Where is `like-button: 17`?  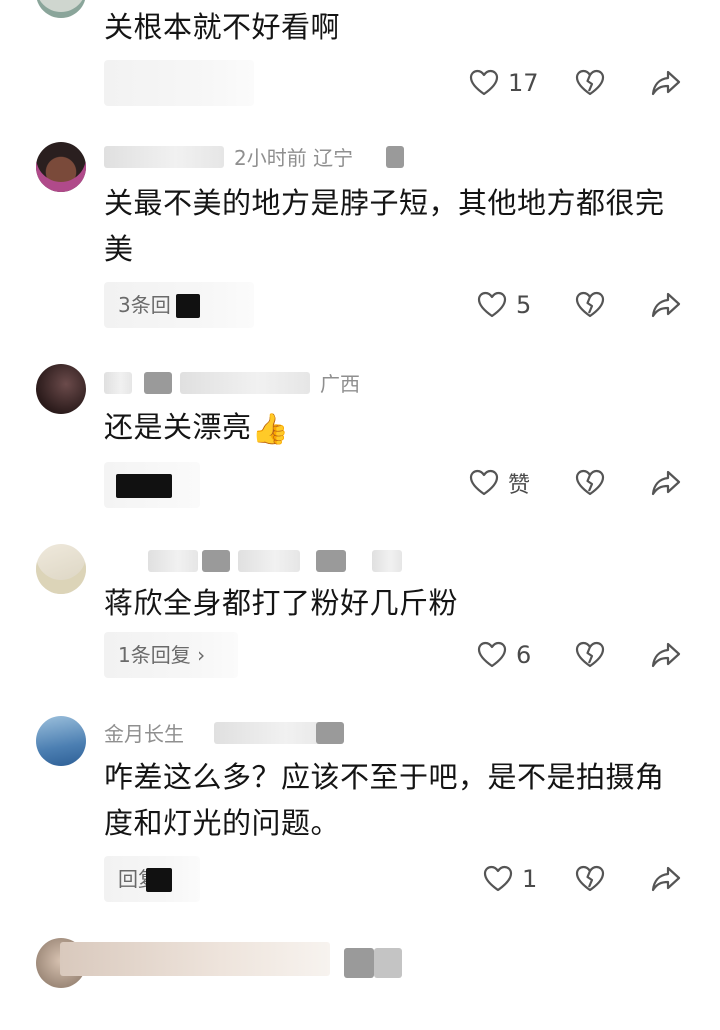 like-button: 17 is located at coordinates (503, 83).